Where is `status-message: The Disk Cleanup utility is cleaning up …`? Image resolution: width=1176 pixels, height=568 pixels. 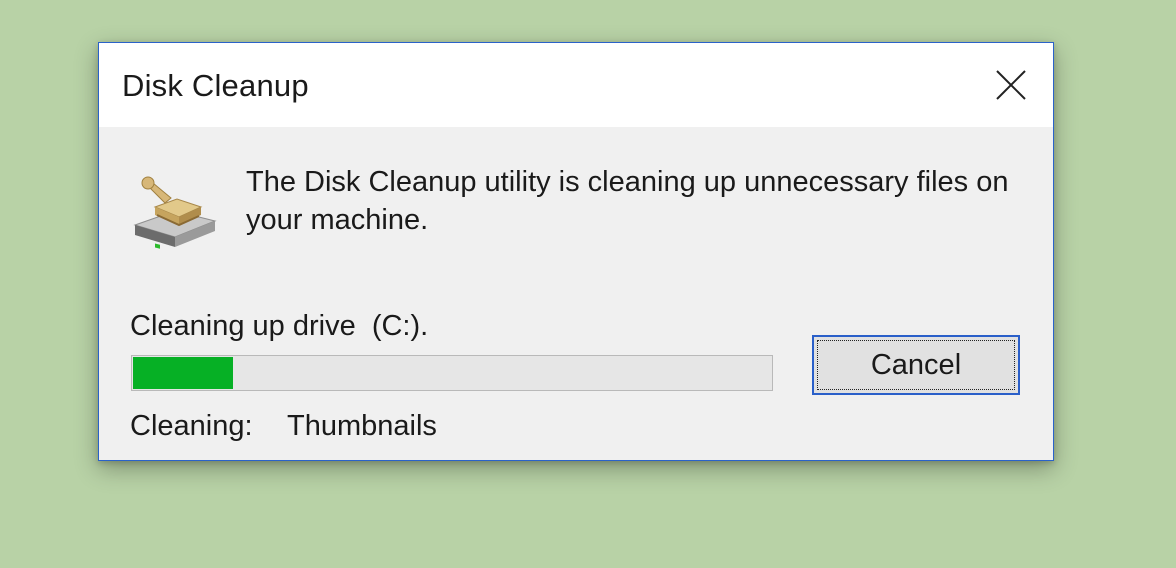
status-message: The Disk Cleanup utility is cleaning up … is located at coordinates (627, 201).